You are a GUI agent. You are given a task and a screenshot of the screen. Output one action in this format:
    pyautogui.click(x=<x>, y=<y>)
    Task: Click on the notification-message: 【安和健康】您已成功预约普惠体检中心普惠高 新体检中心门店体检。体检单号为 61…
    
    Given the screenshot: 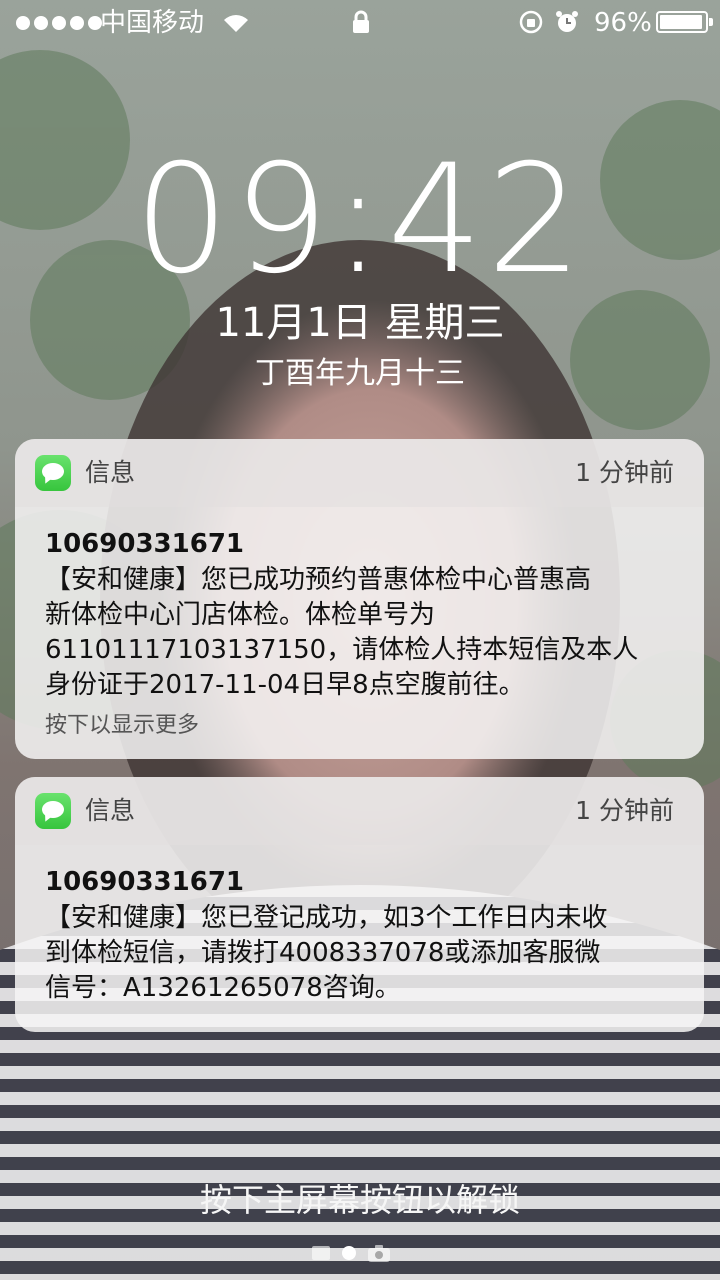 What is the action you would take?
    pyautogui.click(x=342, y=632)
    